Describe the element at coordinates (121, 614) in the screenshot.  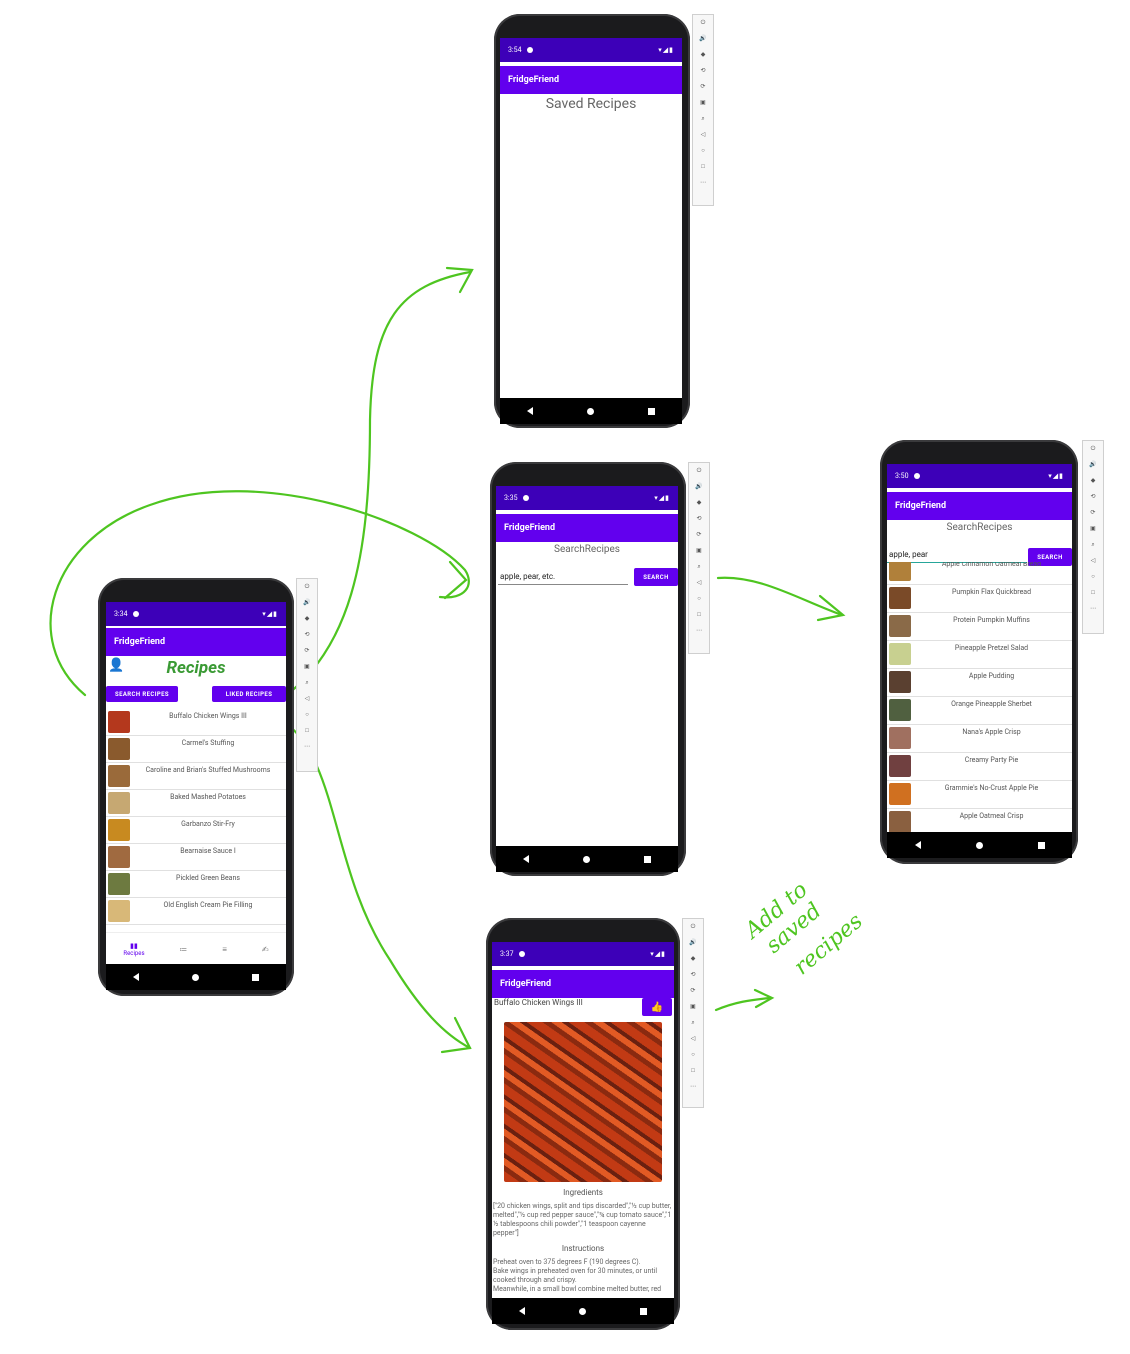
I see `status-time: 3:34` at that location.